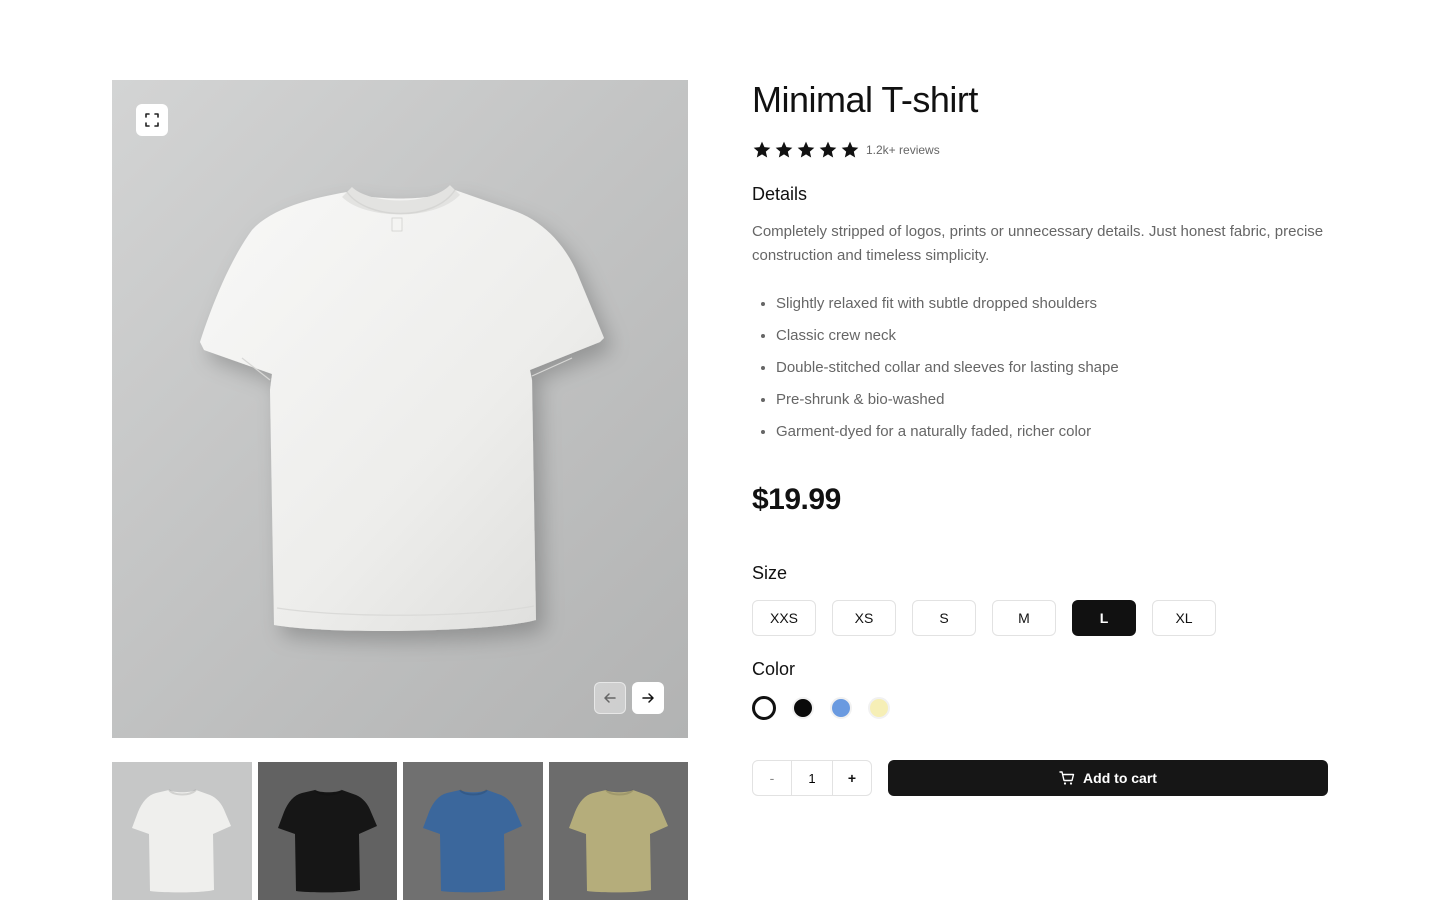 This screenshot has width=1440, height=900. I want to click on product-price: $19.99, so click(796, 499).